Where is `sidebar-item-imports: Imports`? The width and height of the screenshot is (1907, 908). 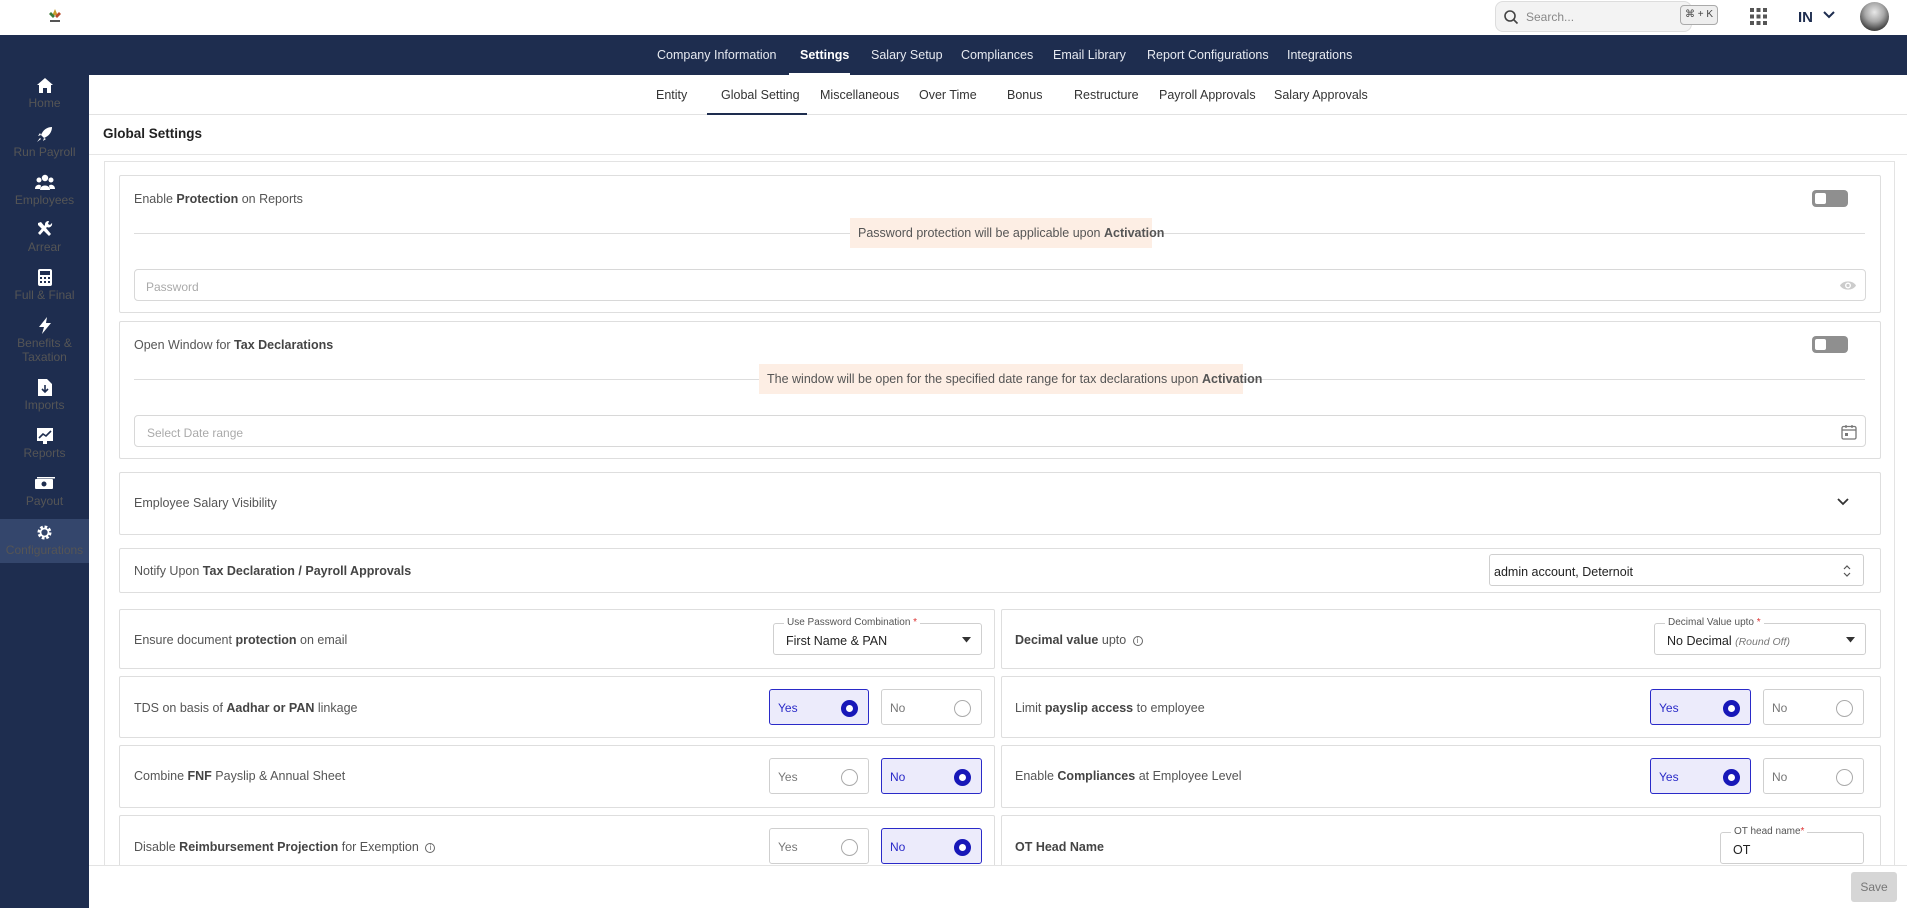 sidebar-item-imports: Imports is located at coordinates (44, 403).